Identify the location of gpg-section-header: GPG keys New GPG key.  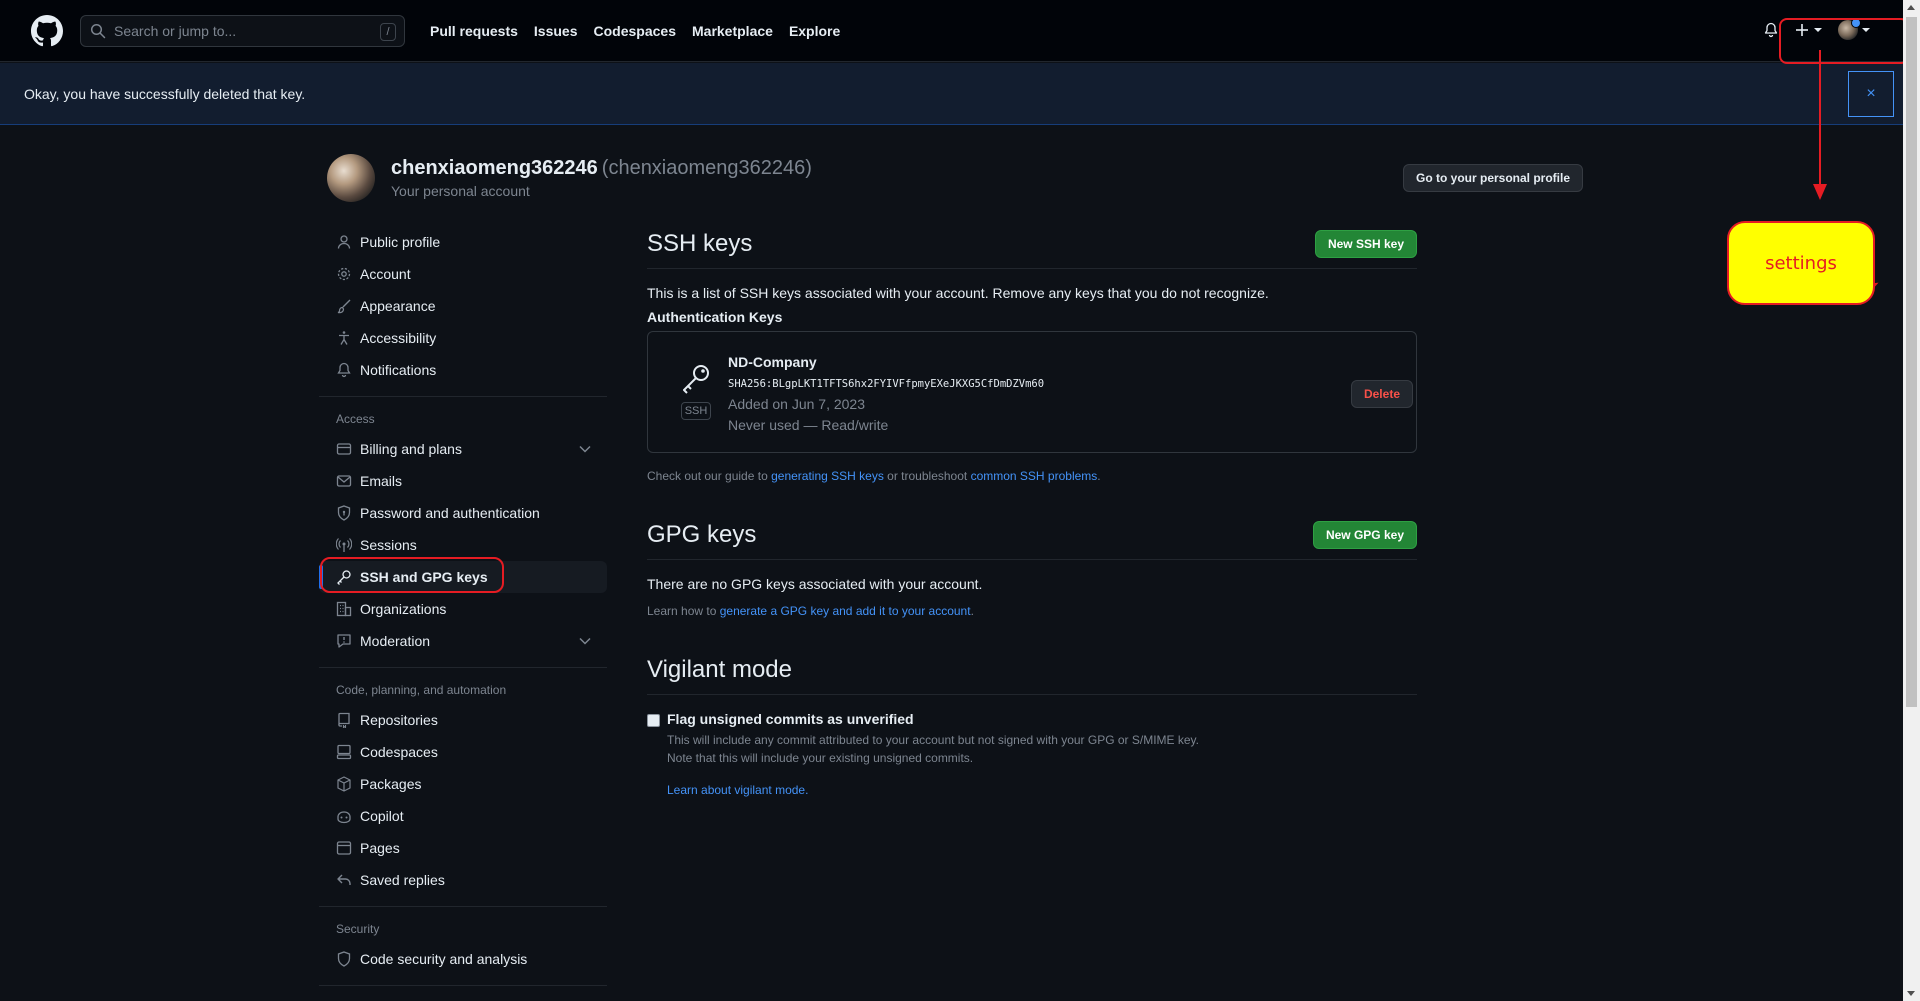
(1032, 538).